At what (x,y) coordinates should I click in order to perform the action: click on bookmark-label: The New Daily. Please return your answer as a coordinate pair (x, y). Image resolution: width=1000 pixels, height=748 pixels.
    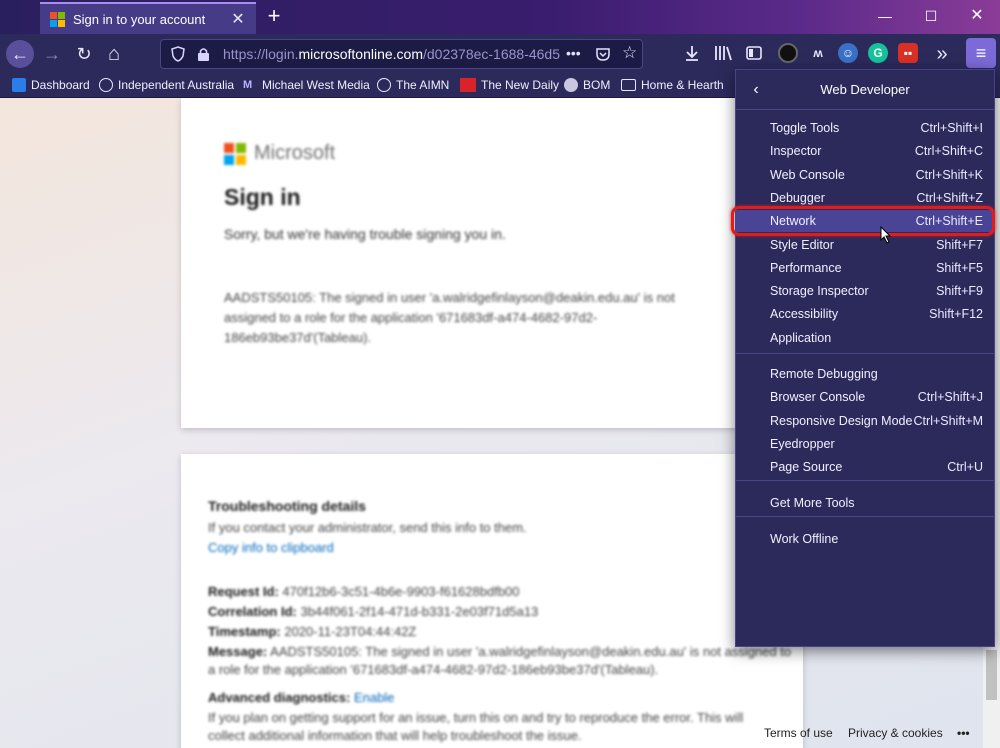
    Looking at the image, I should click on (520, 85).